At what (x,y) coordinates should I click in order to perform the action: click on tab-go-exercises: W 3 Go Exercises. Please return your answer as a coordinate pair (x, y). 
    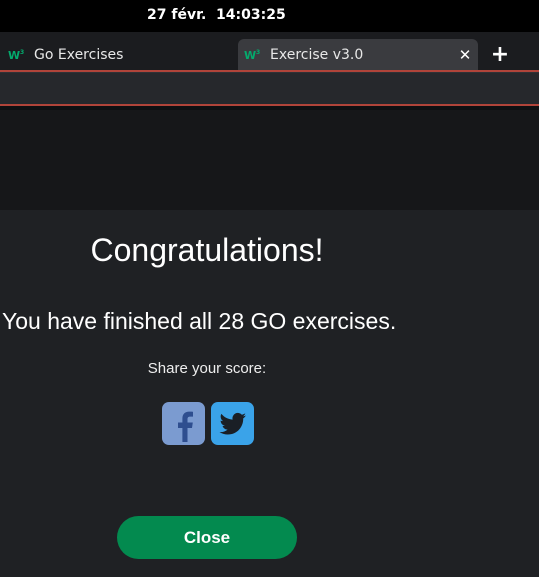
    Looking at the image, I should click on (120, 54).